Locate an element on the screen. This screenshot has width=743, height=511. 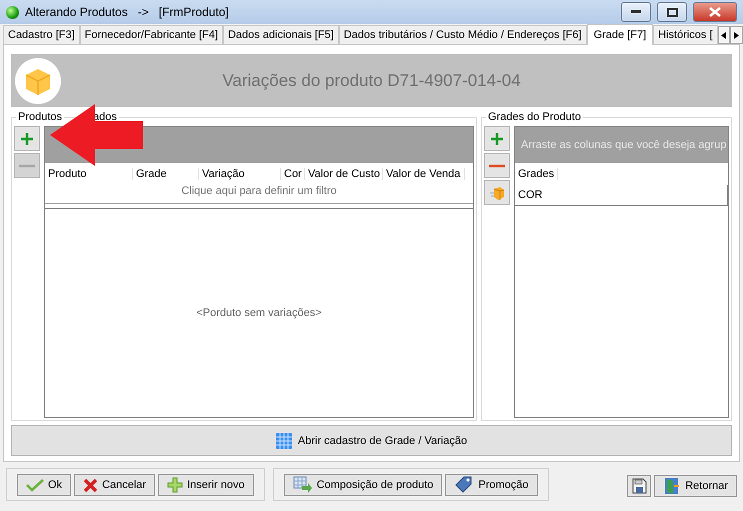
empty-message: <Porduto sem variações> is located at coordinates (259, 313).